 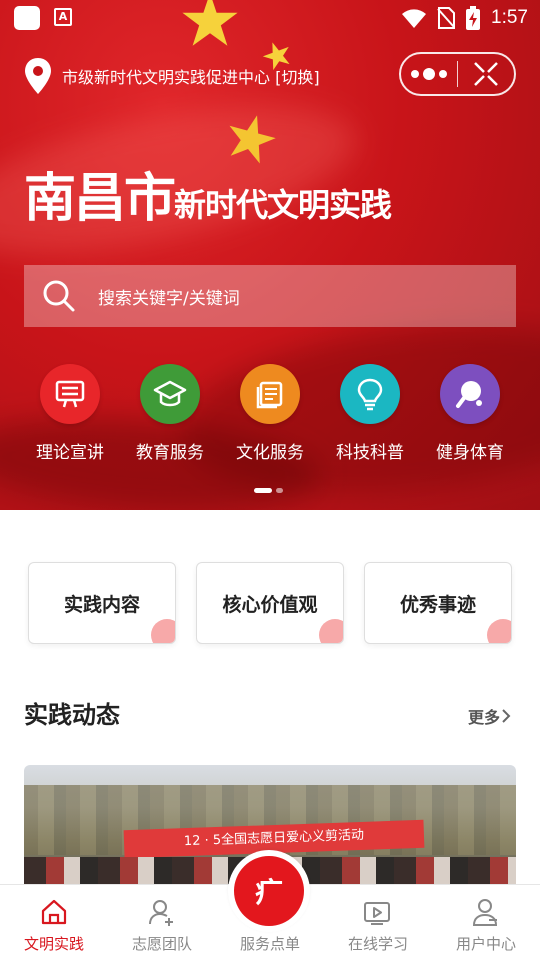 I want to click on tab-volunteer-team: 志愿团队, so click(x=162, y=922).